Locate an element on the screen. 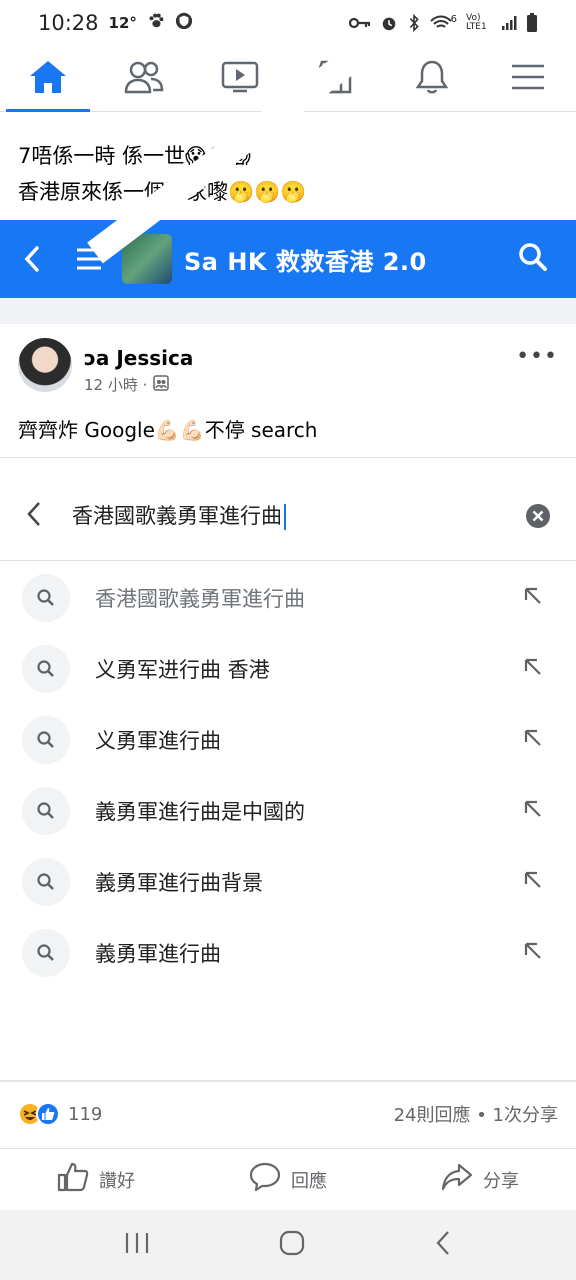 This screenshot has width=576, height=1280. suggestion-text: 香港國歌義勇軍進行曲 is located at coordinates (200, 598).